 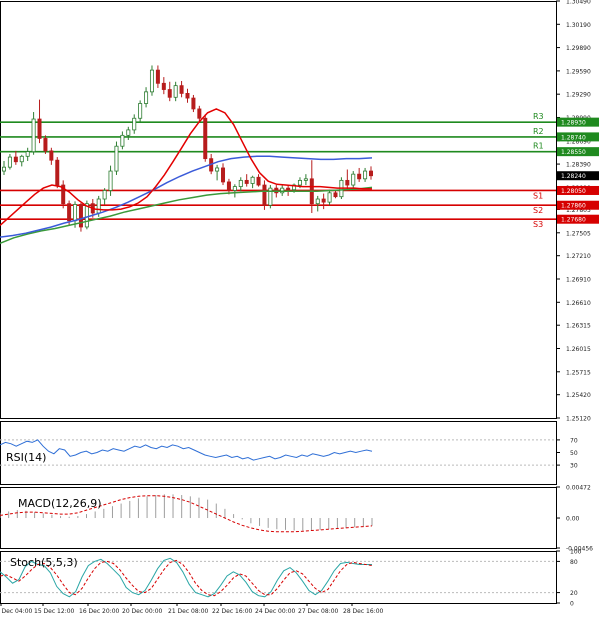 I want to click on rsi-tick-label: 30, so click(x=574, y=466).